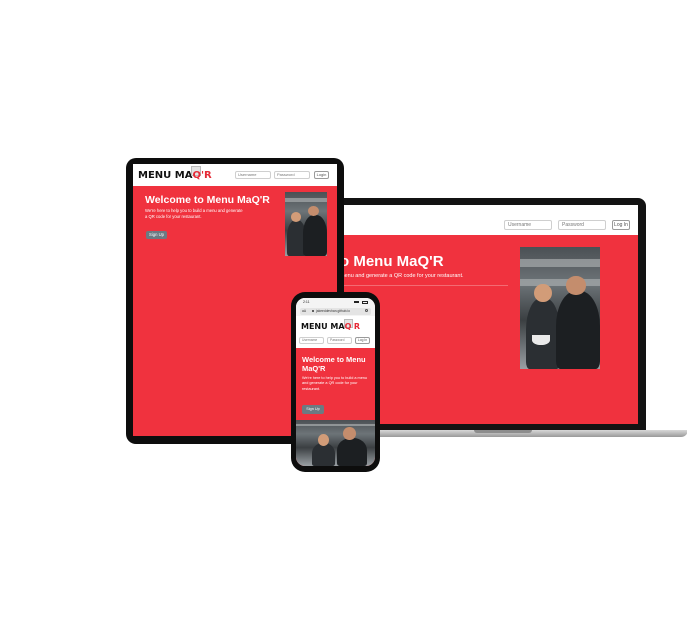 The image size is (687, 631). What do you see at coordinates (488, 220) in the screenshot?
I see `laptop-navbar: Username Password Log In` at bounding box center [488, 220].